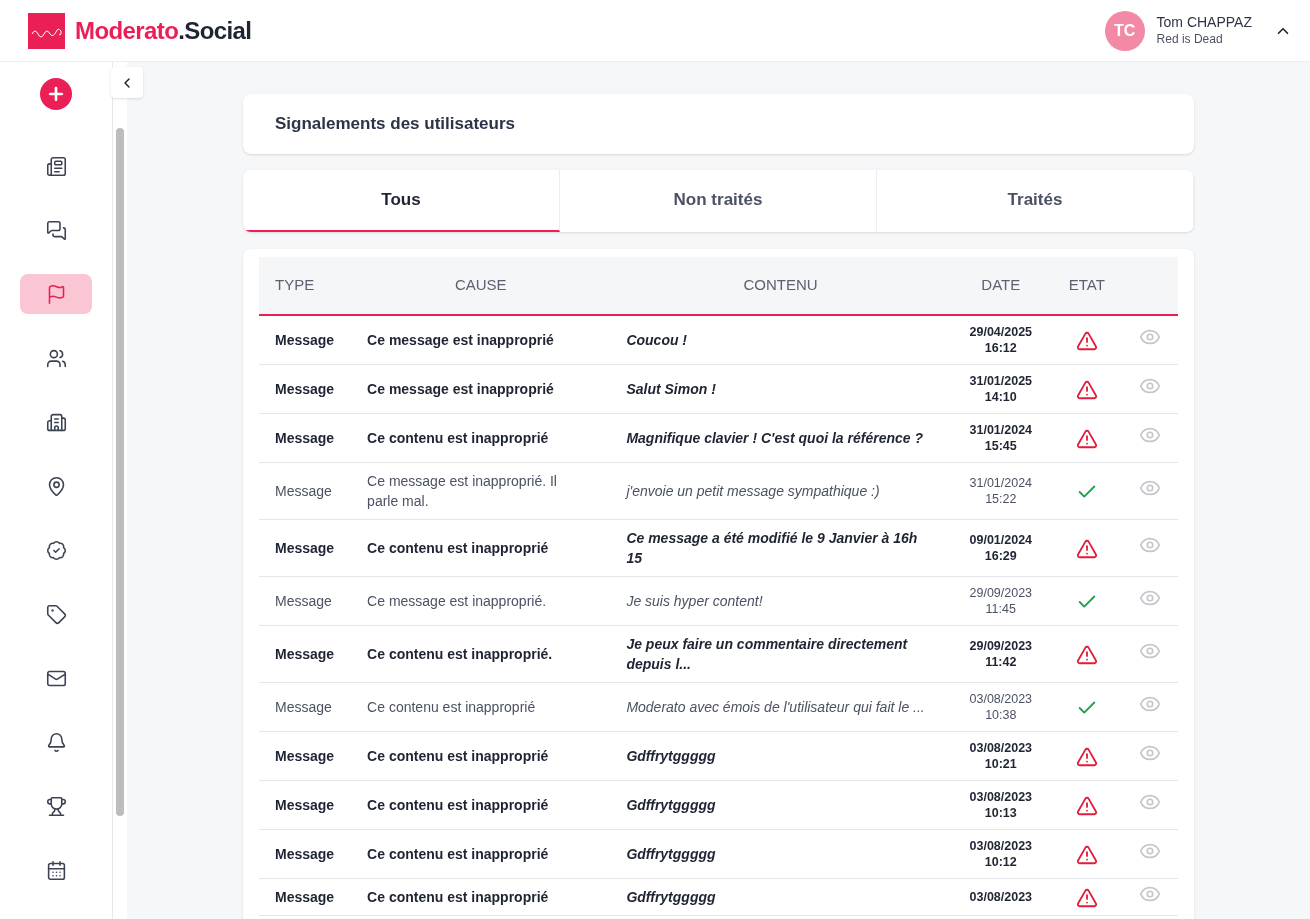 The image size is (1310, 919). What do you see at coordinates (305, 286) in the screenshot?
I see `column-header: TYPE` at bounding box center [305, 286].